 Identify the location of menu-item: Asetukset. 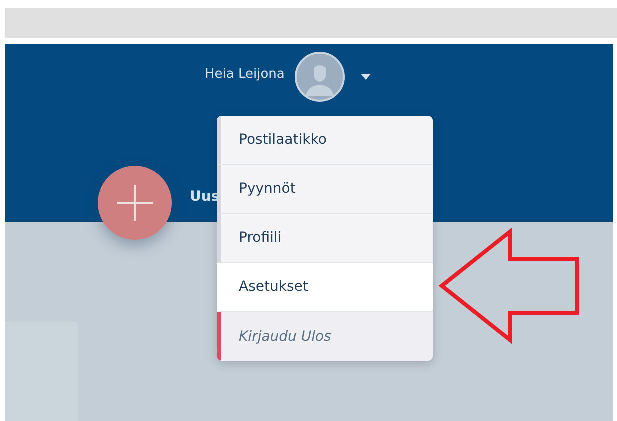
(325, 287).